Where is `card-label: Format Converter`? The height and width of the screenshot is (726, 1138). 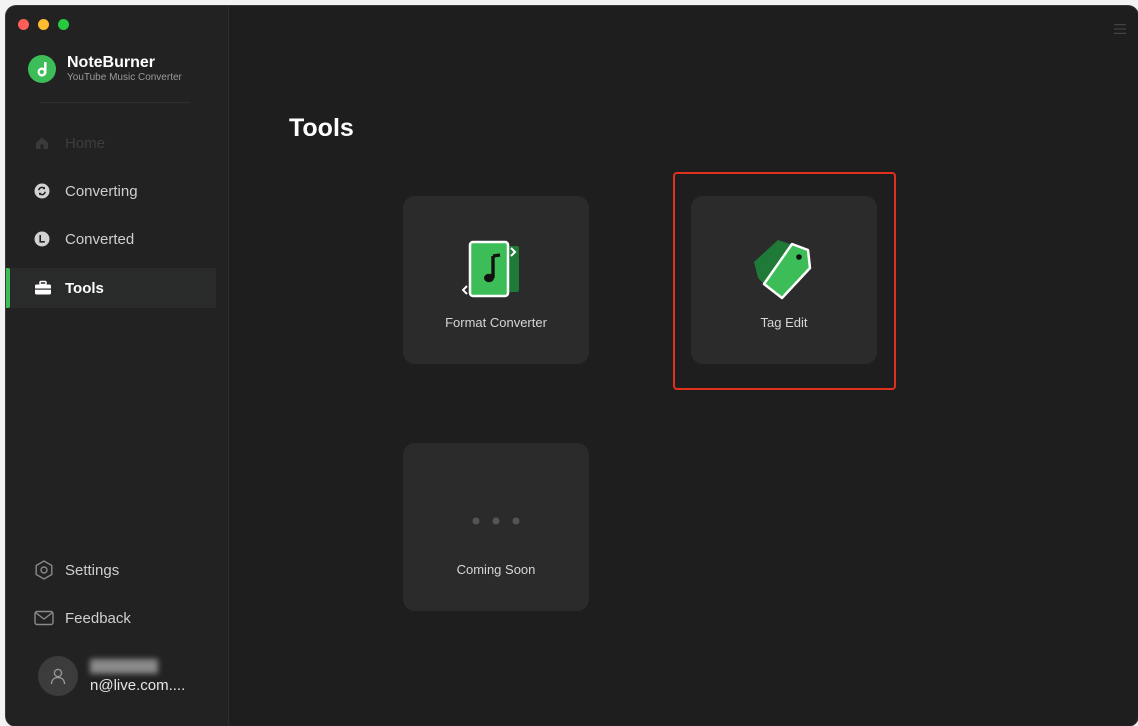 card-label: Format Converter is located at coordinates (496, 322).